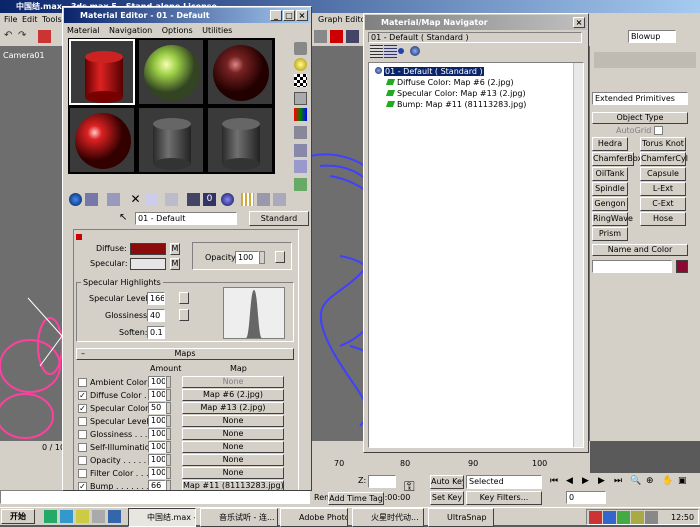 This screenshot has height=527, width=700. What do you see at coordinates (185, 354) in the screenshot?
I see `maps-rollout-header: – Maps` at bounding box center [185, 354].